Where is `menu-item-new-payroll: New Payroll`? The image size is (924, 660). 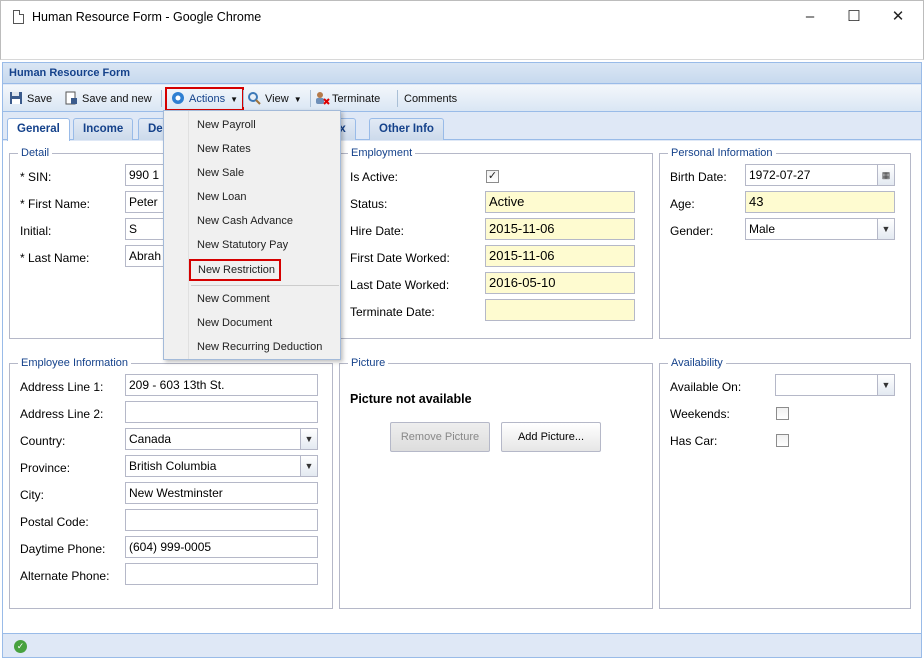 menu-item-new-payroll: New Payroll is located at coordinates (223, 125).